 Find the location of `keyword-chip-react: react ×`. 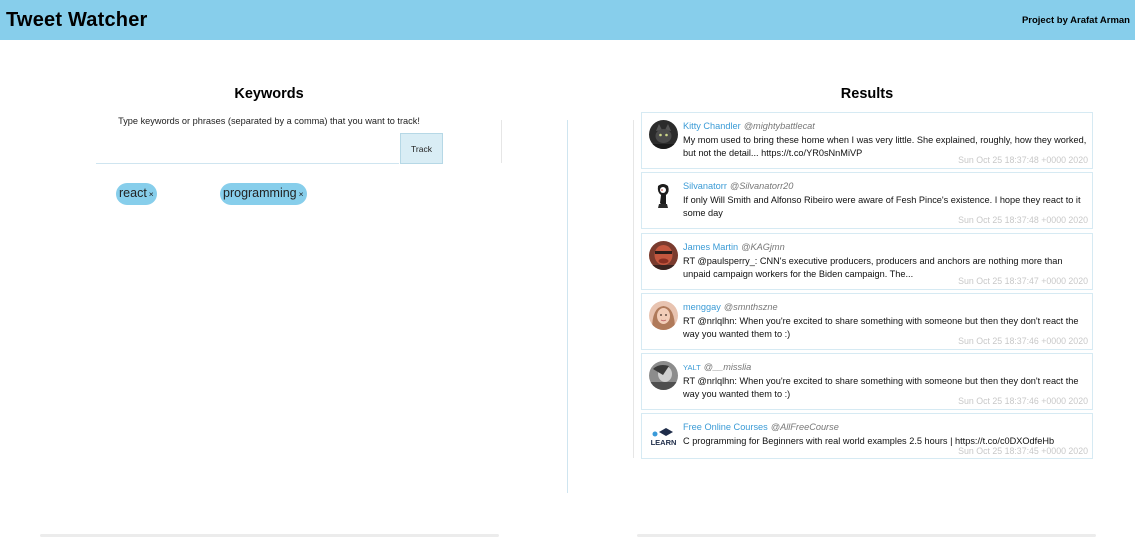

keyword-chip-react: react × is located at coordinates (136, 194).